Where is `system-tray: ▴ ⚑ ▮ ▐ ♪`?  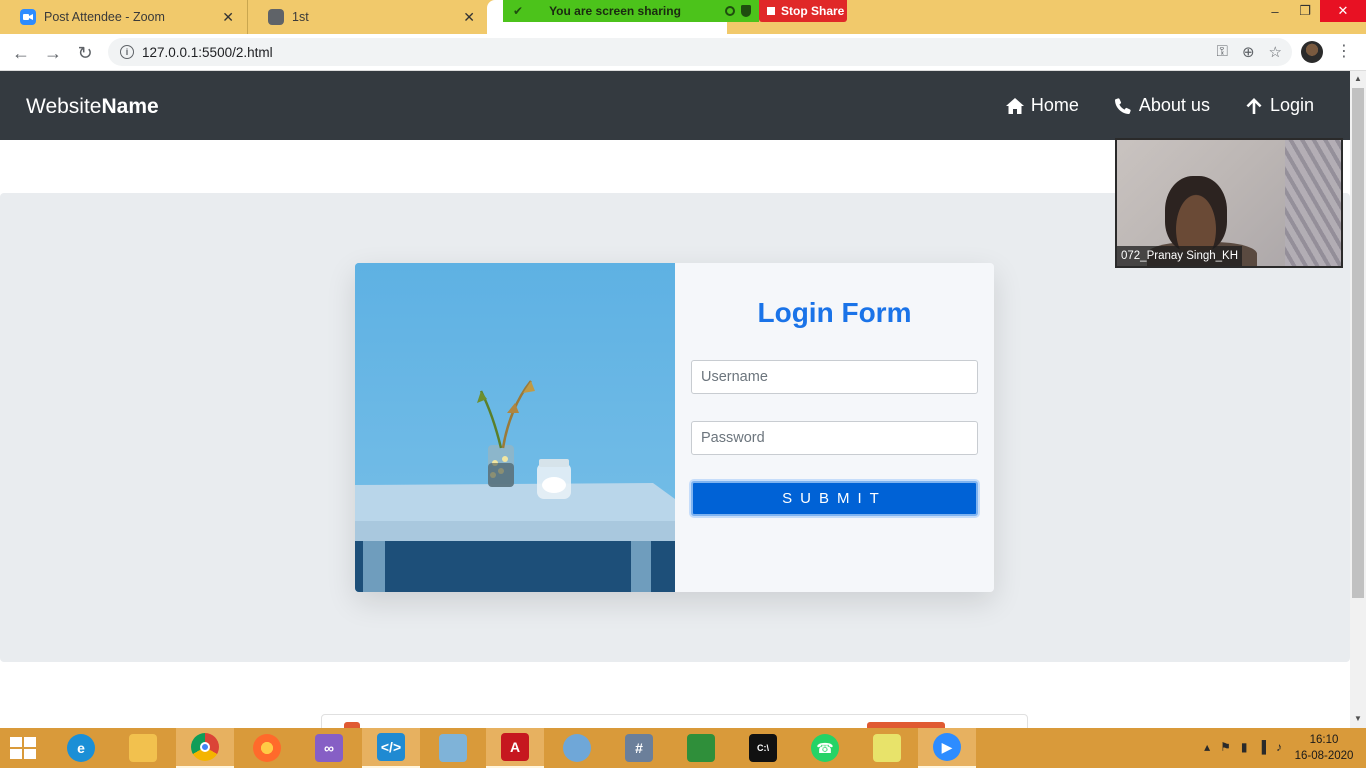
system-tray: ▴ ⚑ ▮ ▐ ♪ is located at coordinates (1243, 747).